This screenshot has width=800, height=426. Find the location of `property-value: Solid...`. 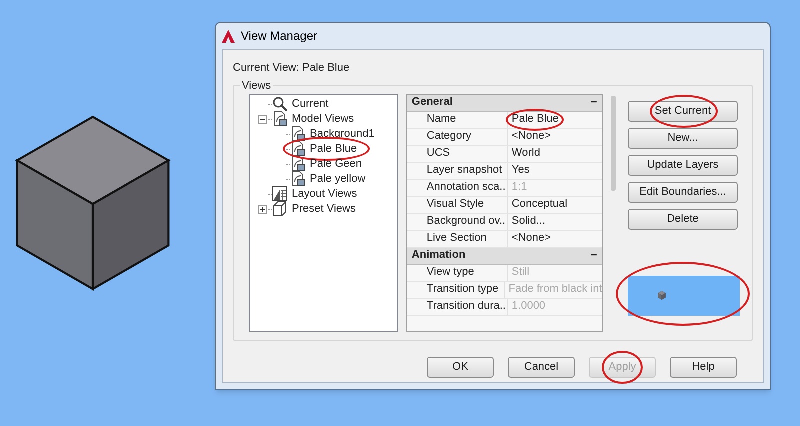

property-value: Solid... is located at coordinates (529, 222).